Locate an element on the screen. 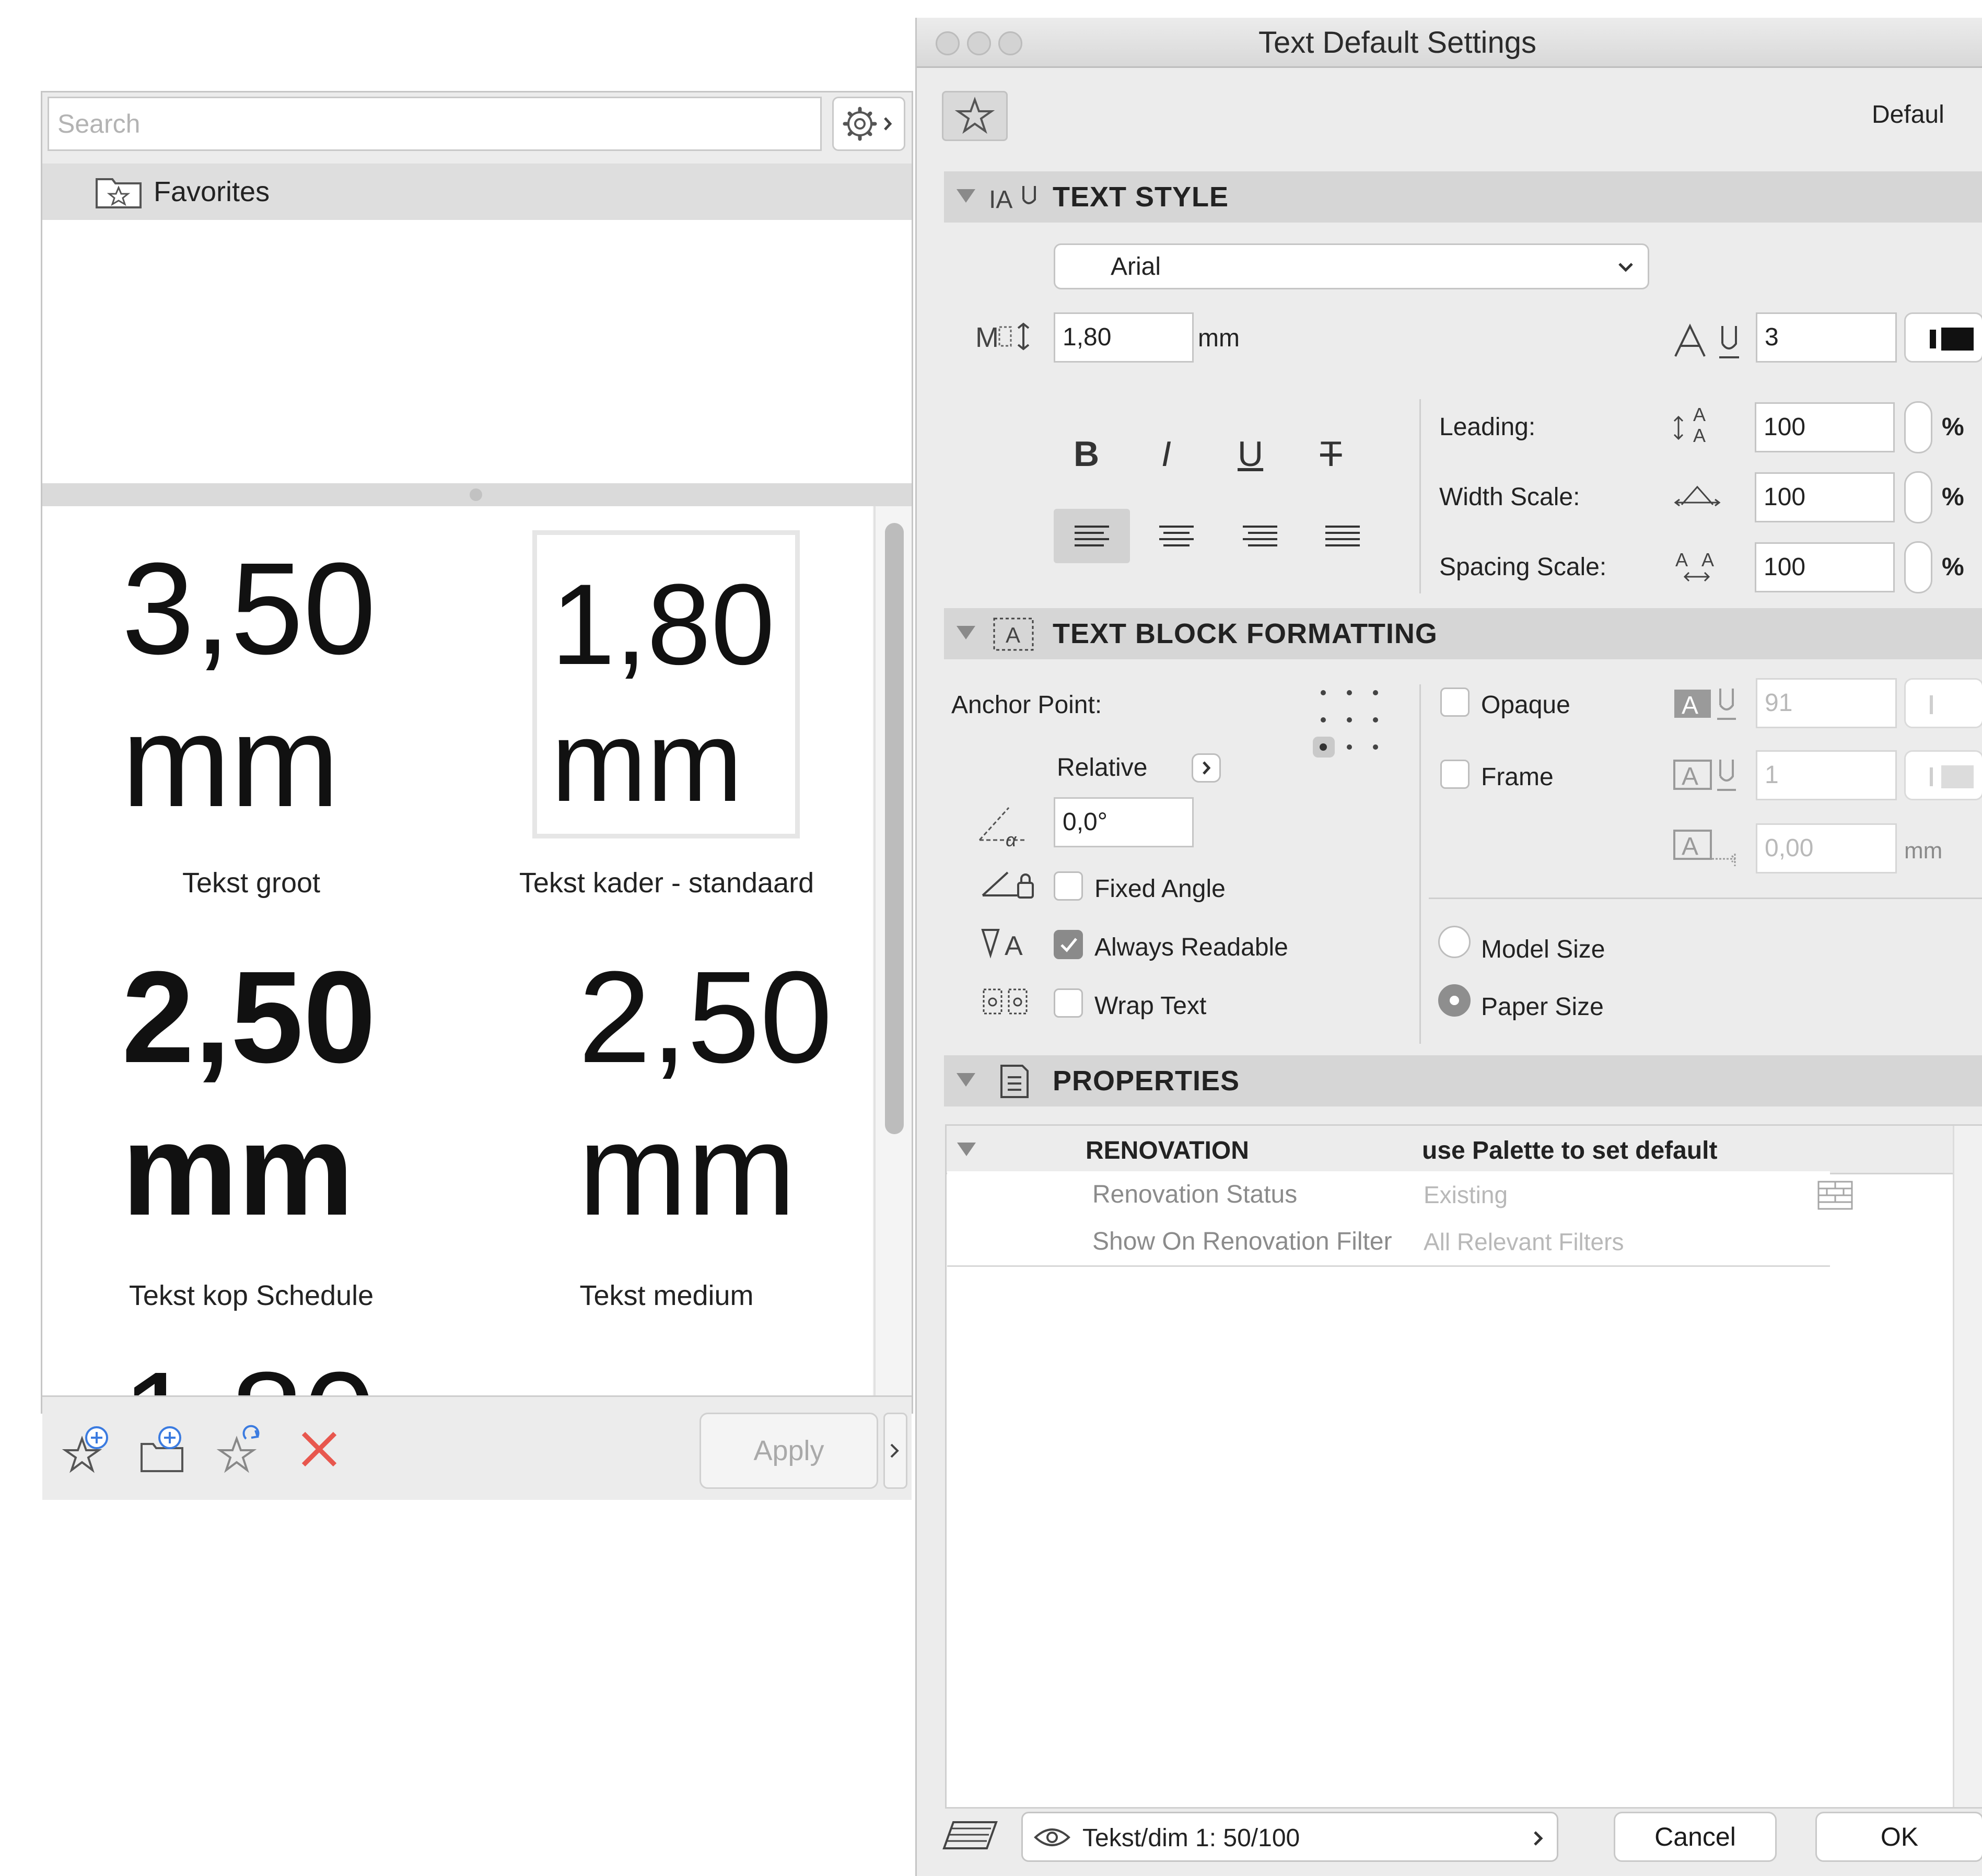 The height and width of the screenshot is (1876, 1982). ok-button: OK is located at coordinates (1898, 1837).